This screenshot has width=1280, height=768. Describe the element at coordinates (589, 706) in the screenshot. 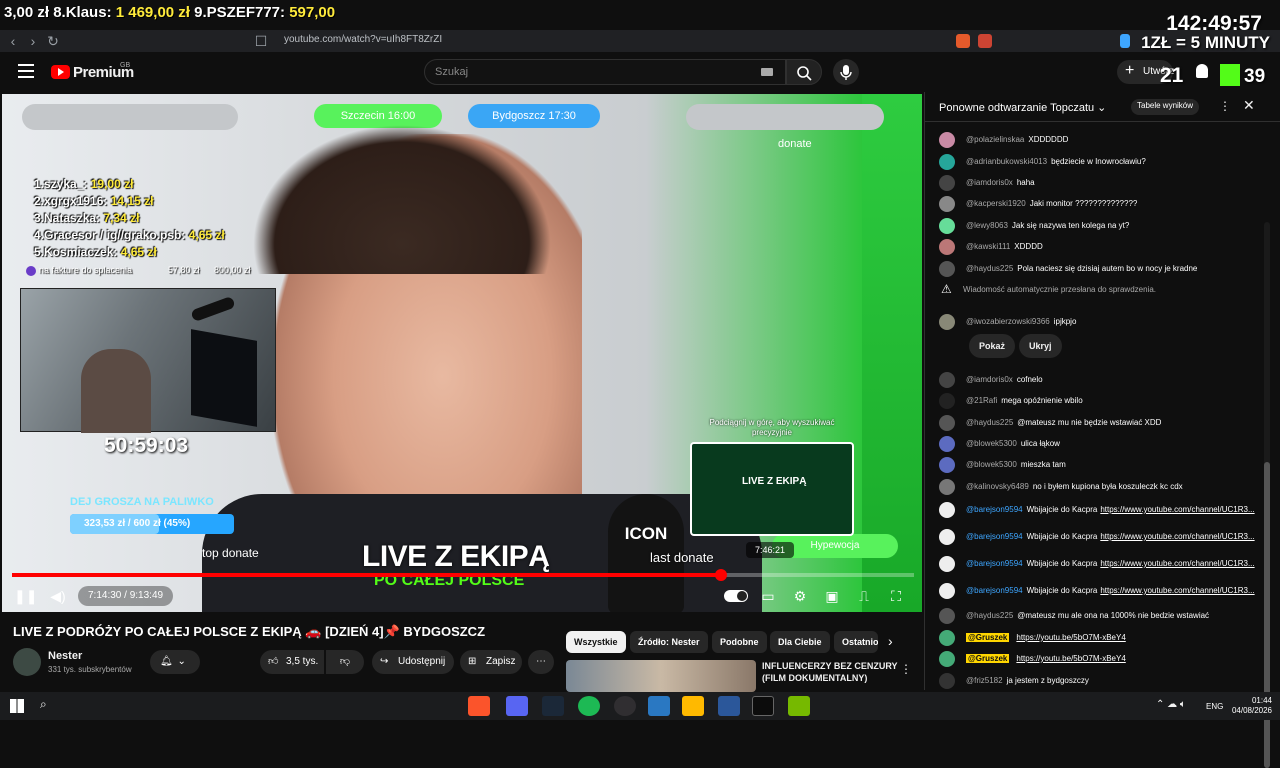

I see `spotify-icon` at that location.